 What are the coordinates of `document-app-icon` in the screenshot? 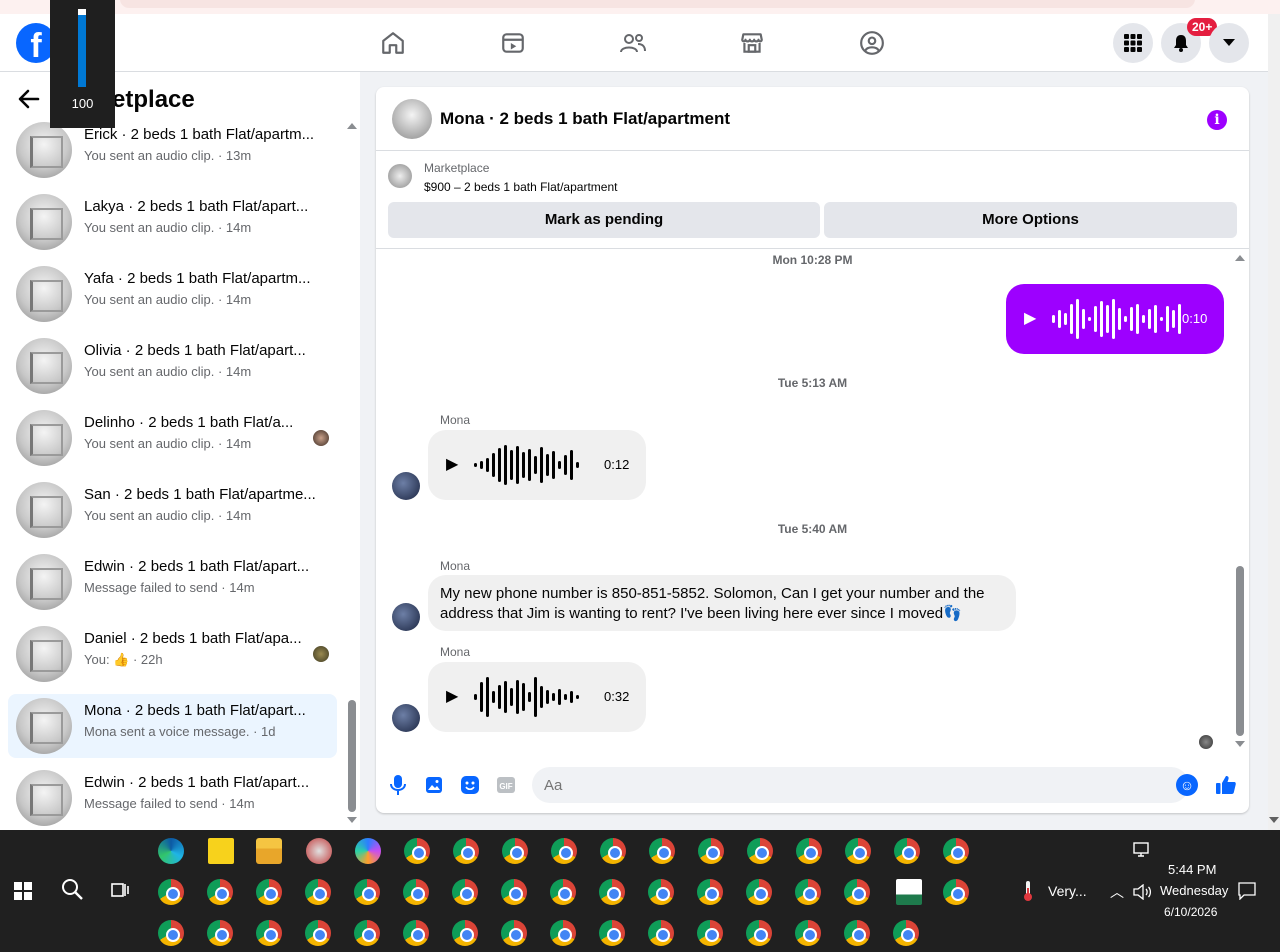 It's located at (909, 892).